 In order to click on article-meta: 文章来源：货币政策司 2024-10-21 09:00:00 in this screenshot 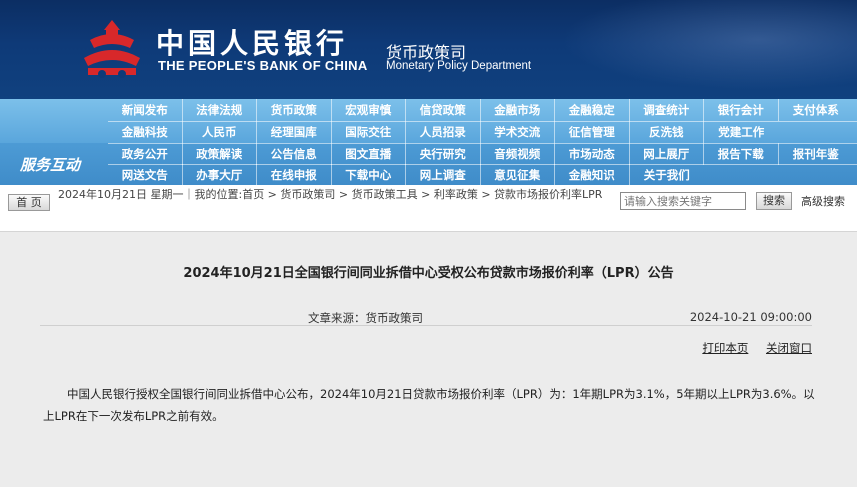, I will do `click(426, 316)`.